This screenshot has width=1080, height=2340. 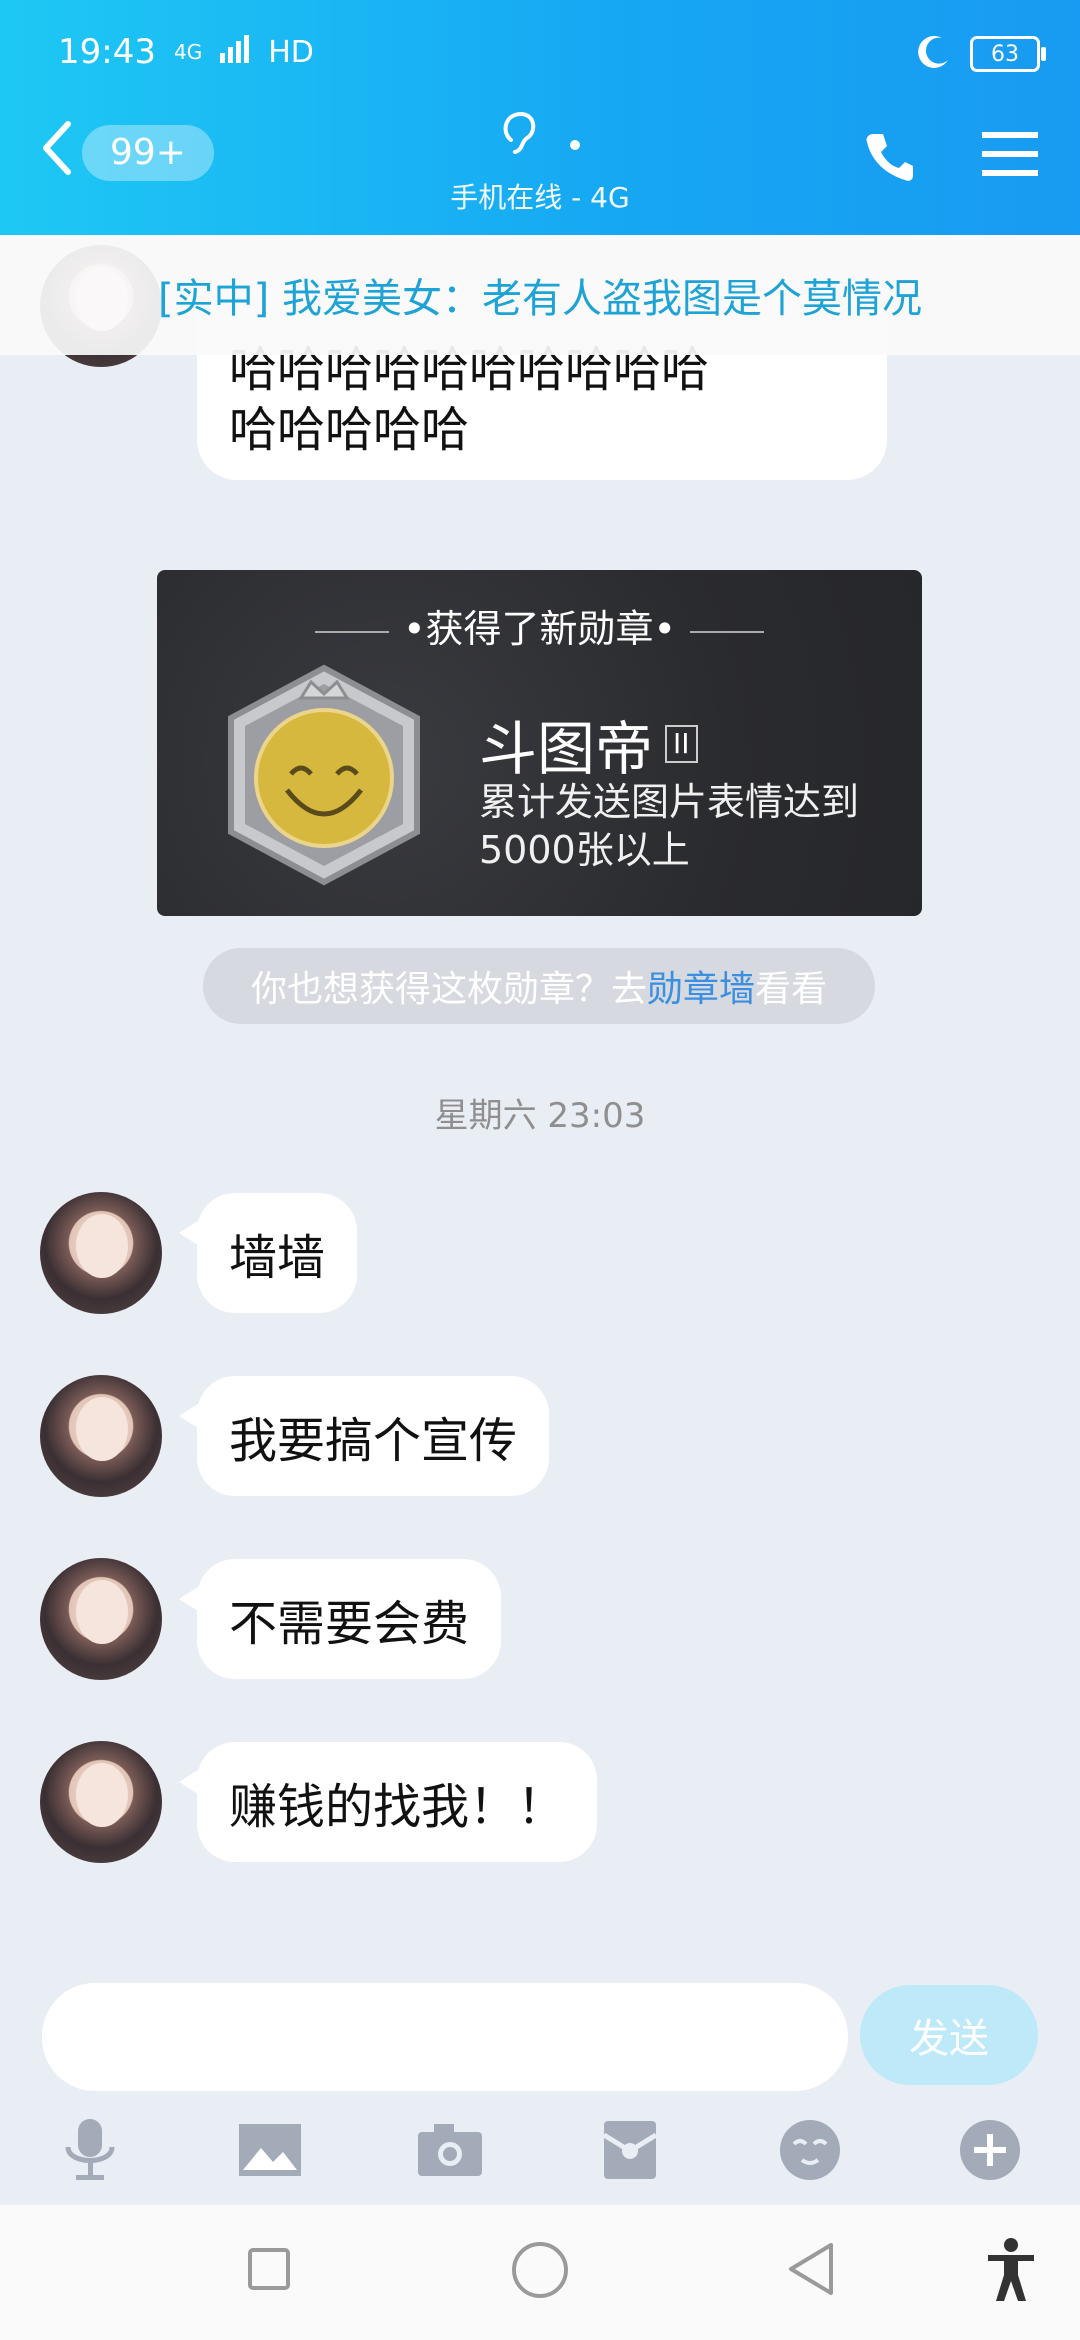 I want to click on plus-icon, so click(x=990, y=2150).